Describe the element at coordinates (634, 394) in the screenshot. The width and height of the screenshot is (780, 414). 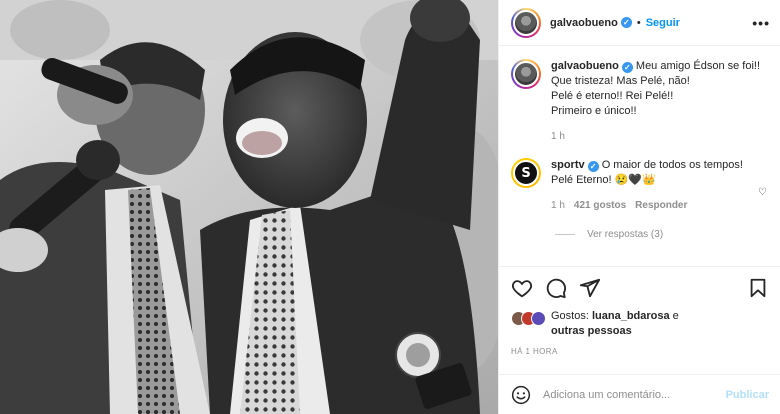
I see `comment-input` at that location.